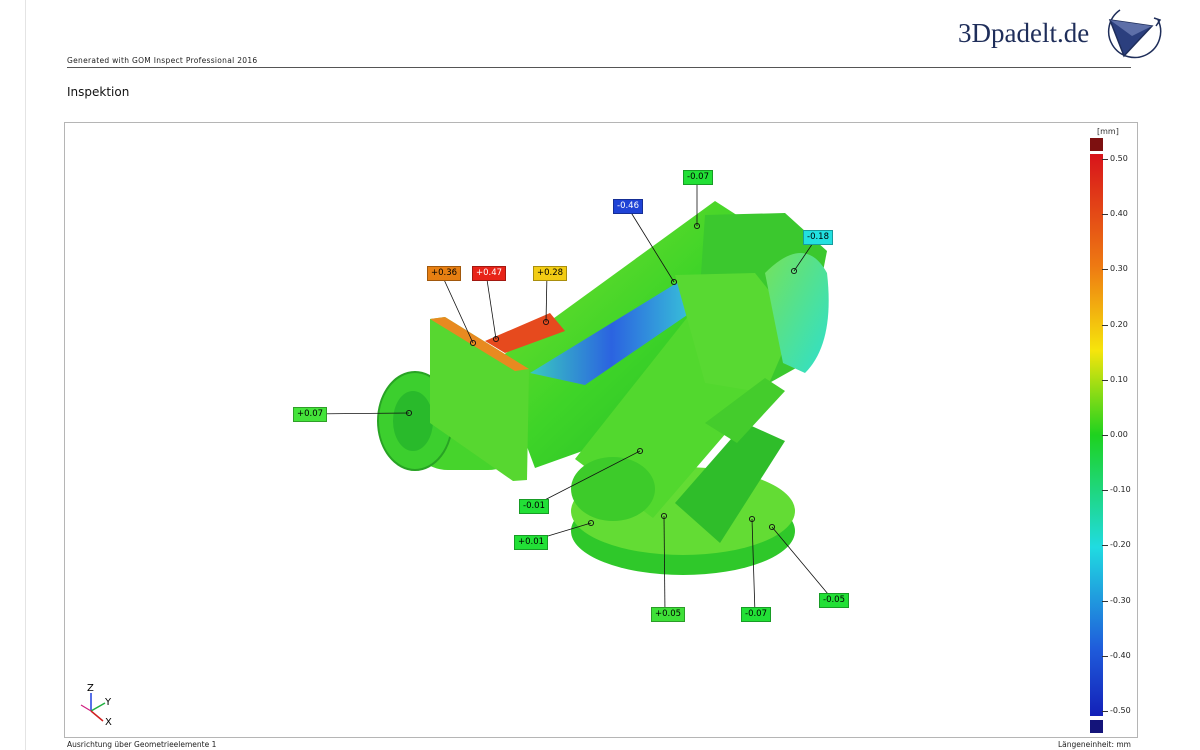  What do you see at coordinates (1119, 158) in the screenshot?
I see `colorbar-tick-label: 0.50` at bounding box center [1119, 158].